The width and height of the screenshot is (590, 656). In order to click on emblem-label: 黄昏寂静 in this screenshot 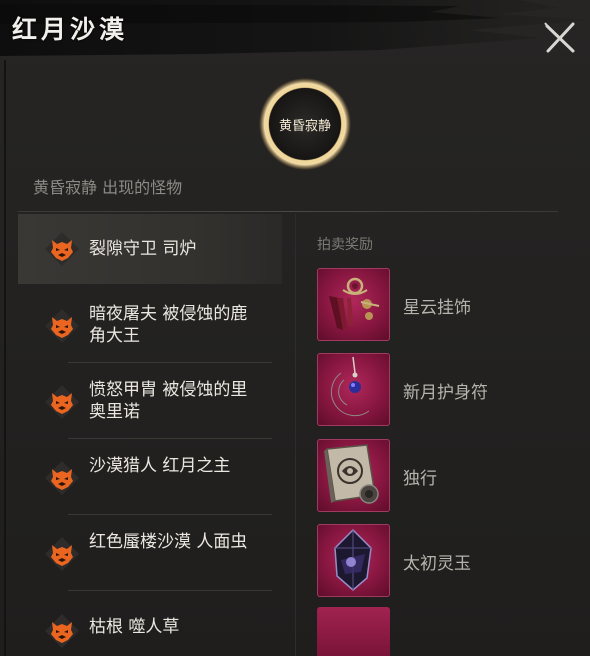, I will do `click(304, 126)`.